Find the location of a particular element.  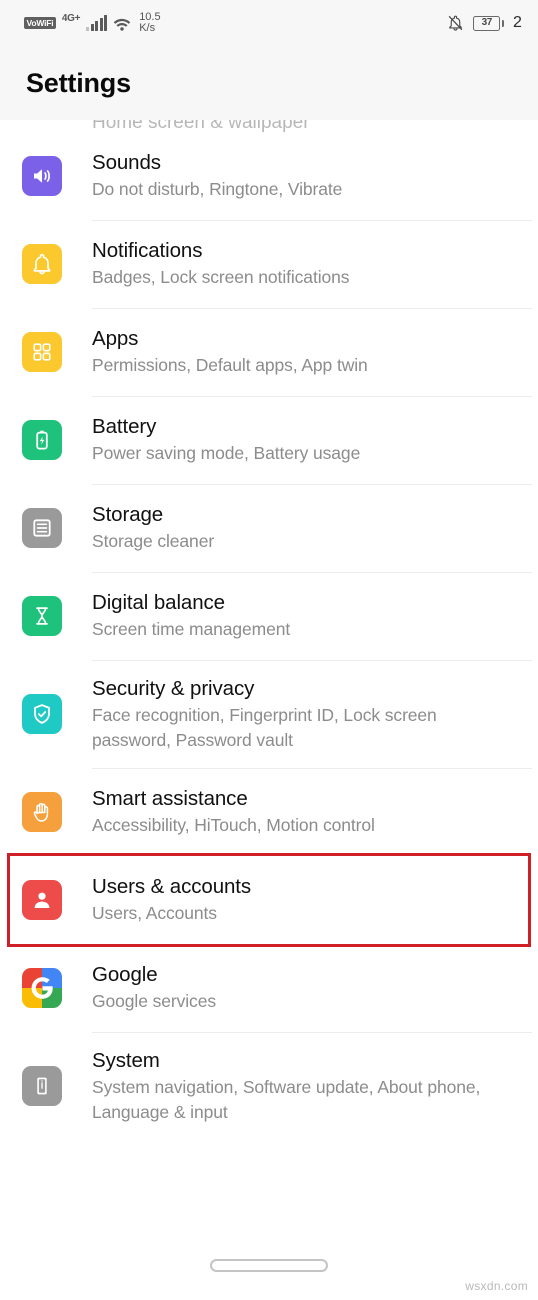

partial-top-row: Home screen & wallpaper is located at coordinates (269, 126).